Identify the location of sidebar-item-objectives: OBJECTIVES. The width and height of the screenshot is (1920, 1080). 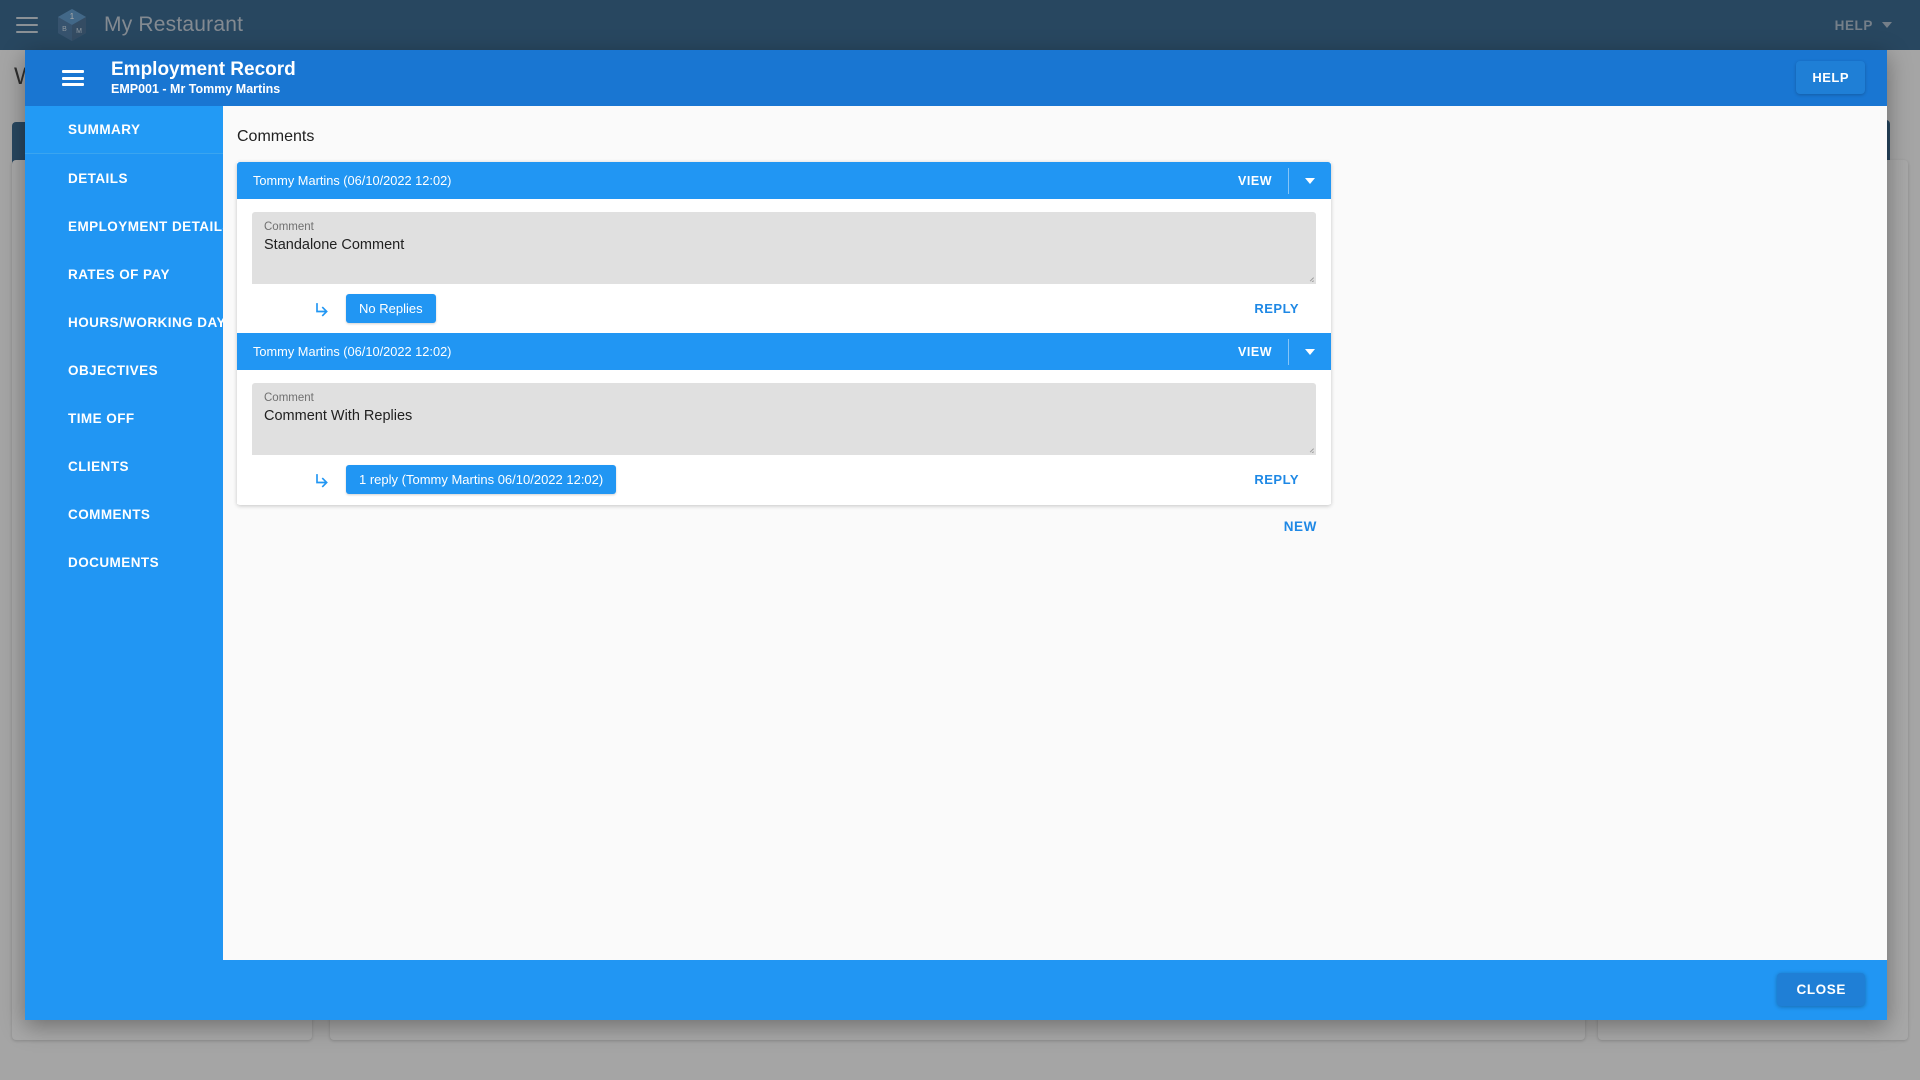
(124, 370).